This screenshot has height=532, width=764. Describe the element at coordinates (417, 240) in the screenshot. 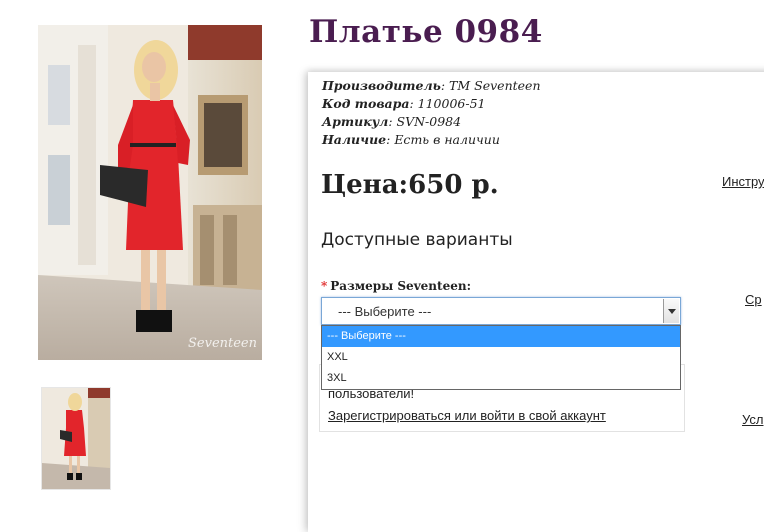

I see `variants-heading: Доступные варианты` at that location.